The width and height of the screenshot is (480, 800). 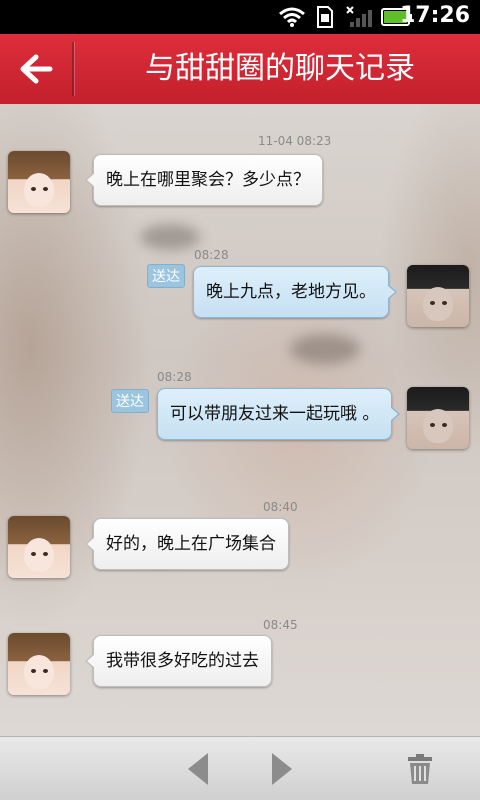 What do you see at coordinates (434, 15) in the screenshot?
I see `clock: 17:26` at bounding box center [434, 15].